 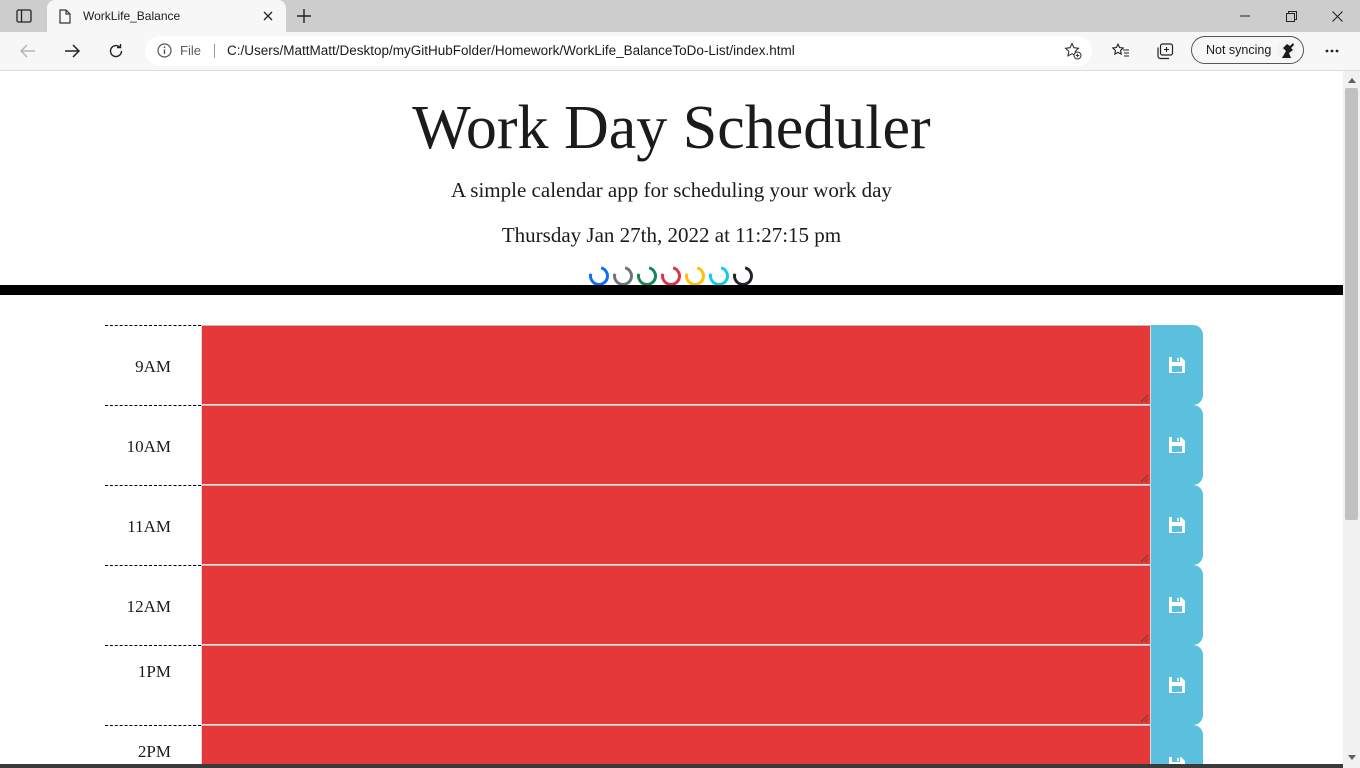 I want to click on time-block-row: 9AM, so click(x=654, y=365).